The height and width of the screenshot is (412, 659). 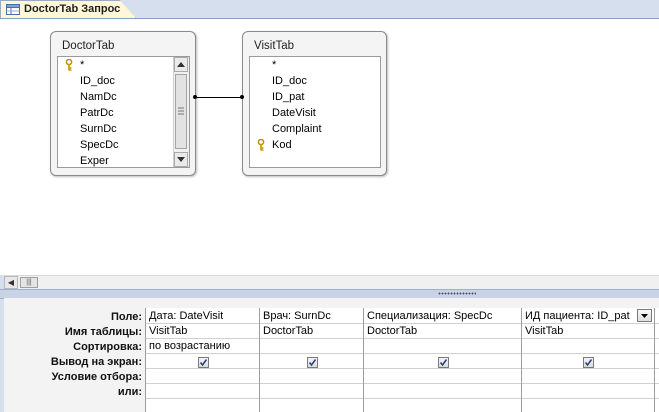 What do you see at coordinates (288, 97) in the screenshot?
I see `field-item: ID_pat` at bounding box center [288, 97].